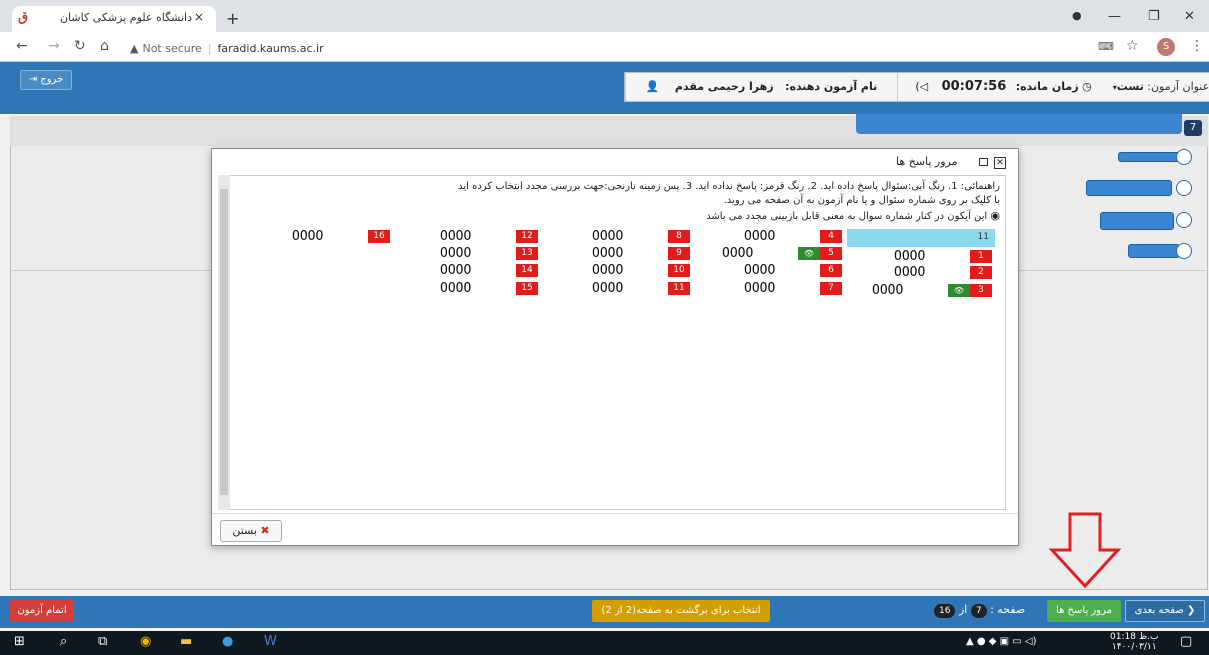 The height and width of the screenshot is (655, 1209). I want to click on word-icon: W, so click(270, 641).